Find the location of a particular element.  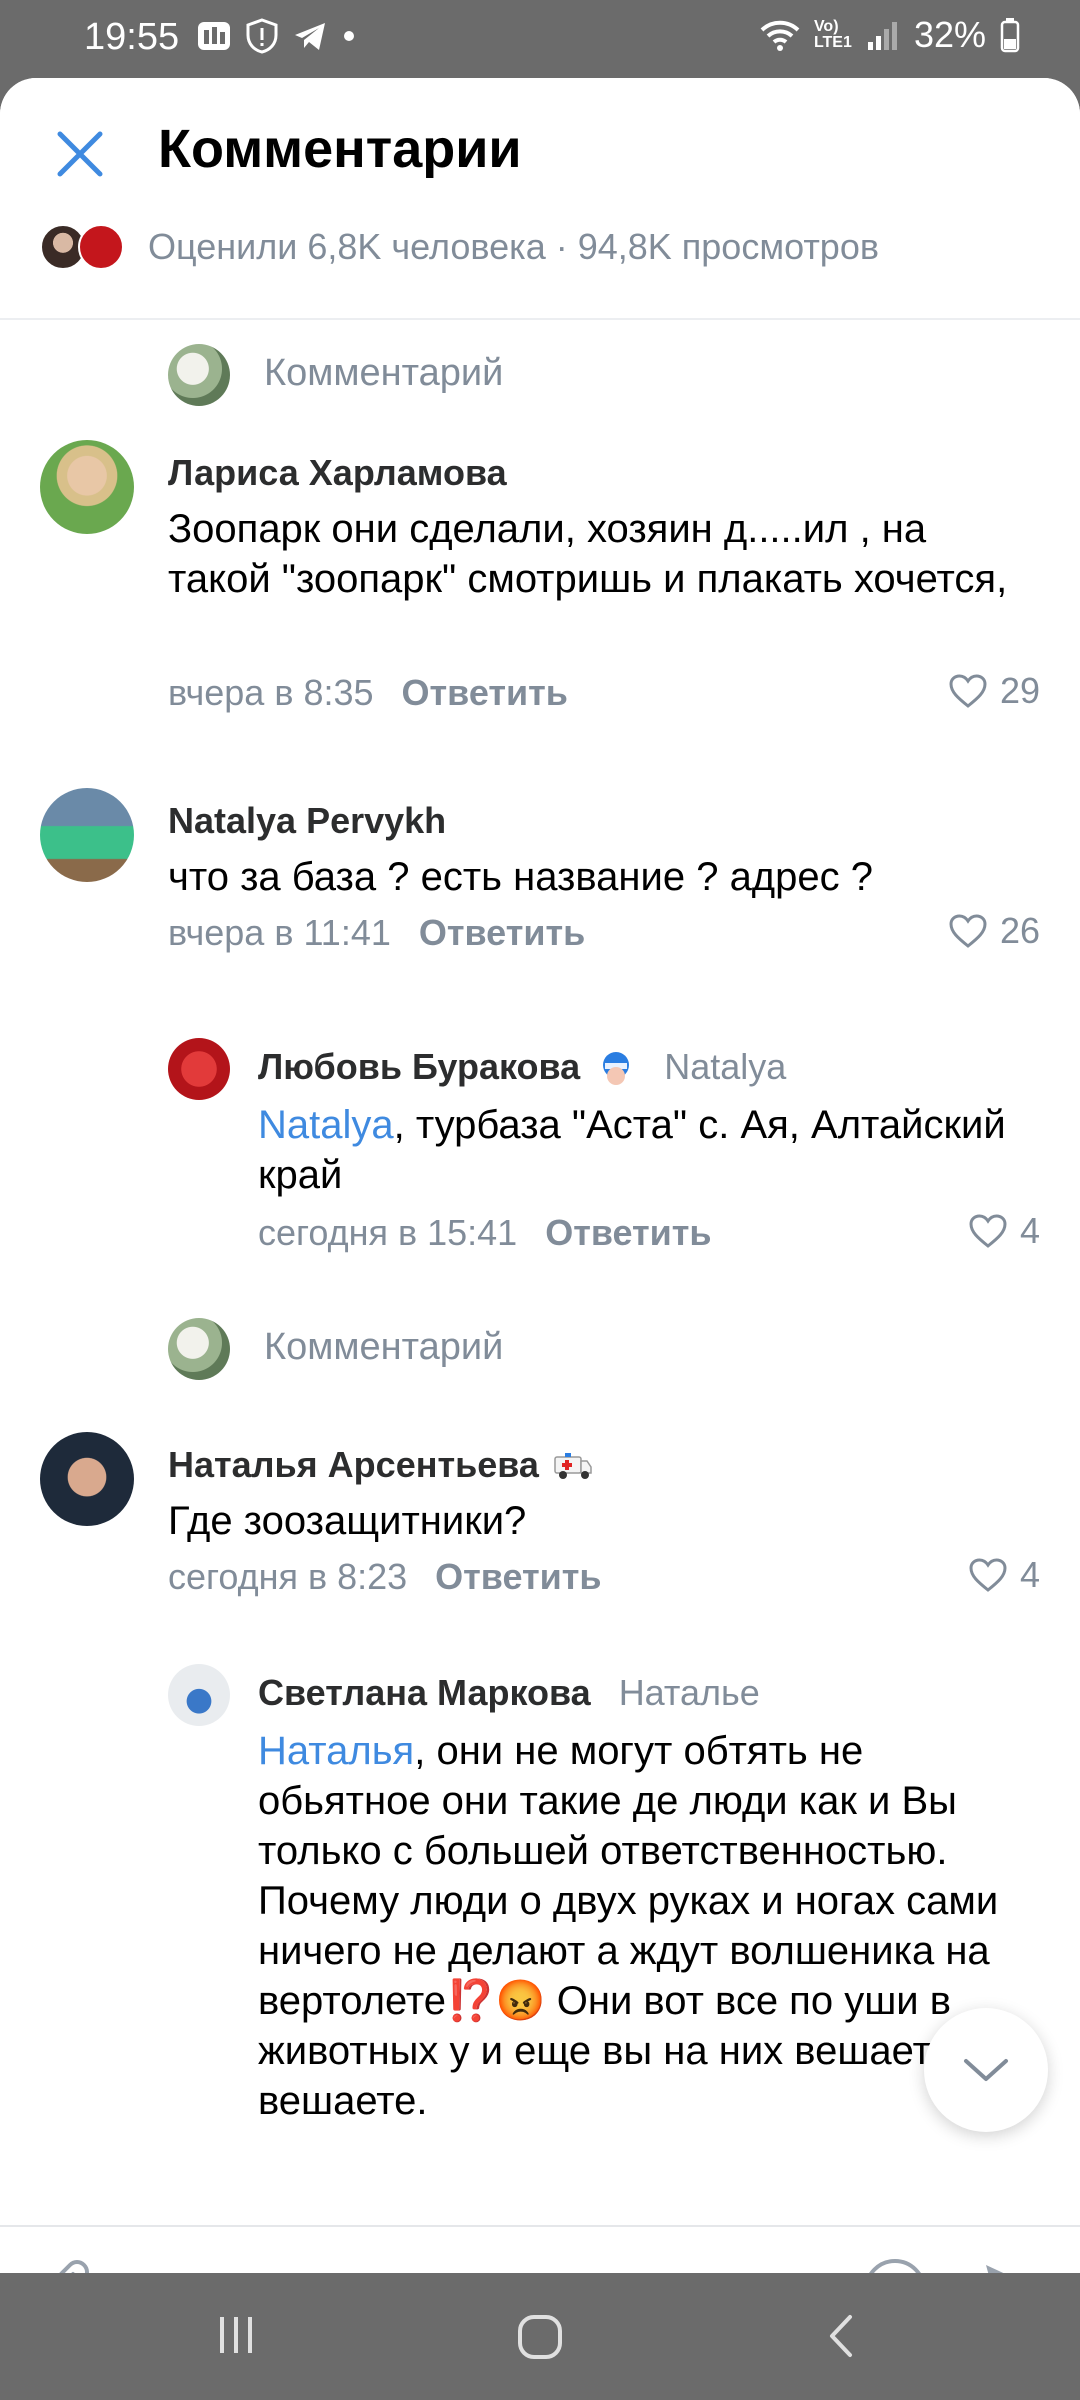

home-icon is located at coordinates (540, 2337).